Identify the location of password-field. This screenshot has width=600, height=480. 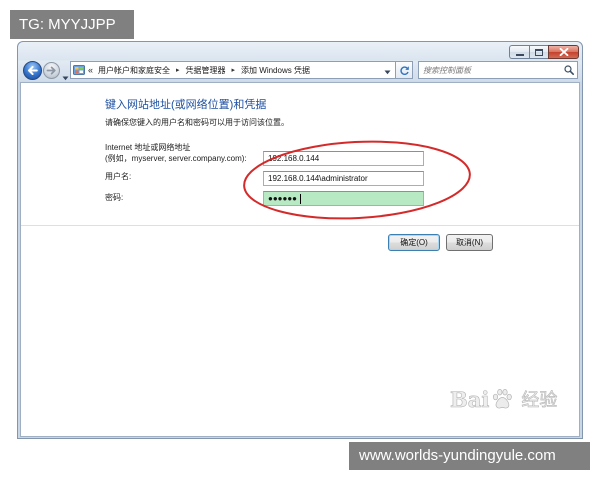
(343, 198).